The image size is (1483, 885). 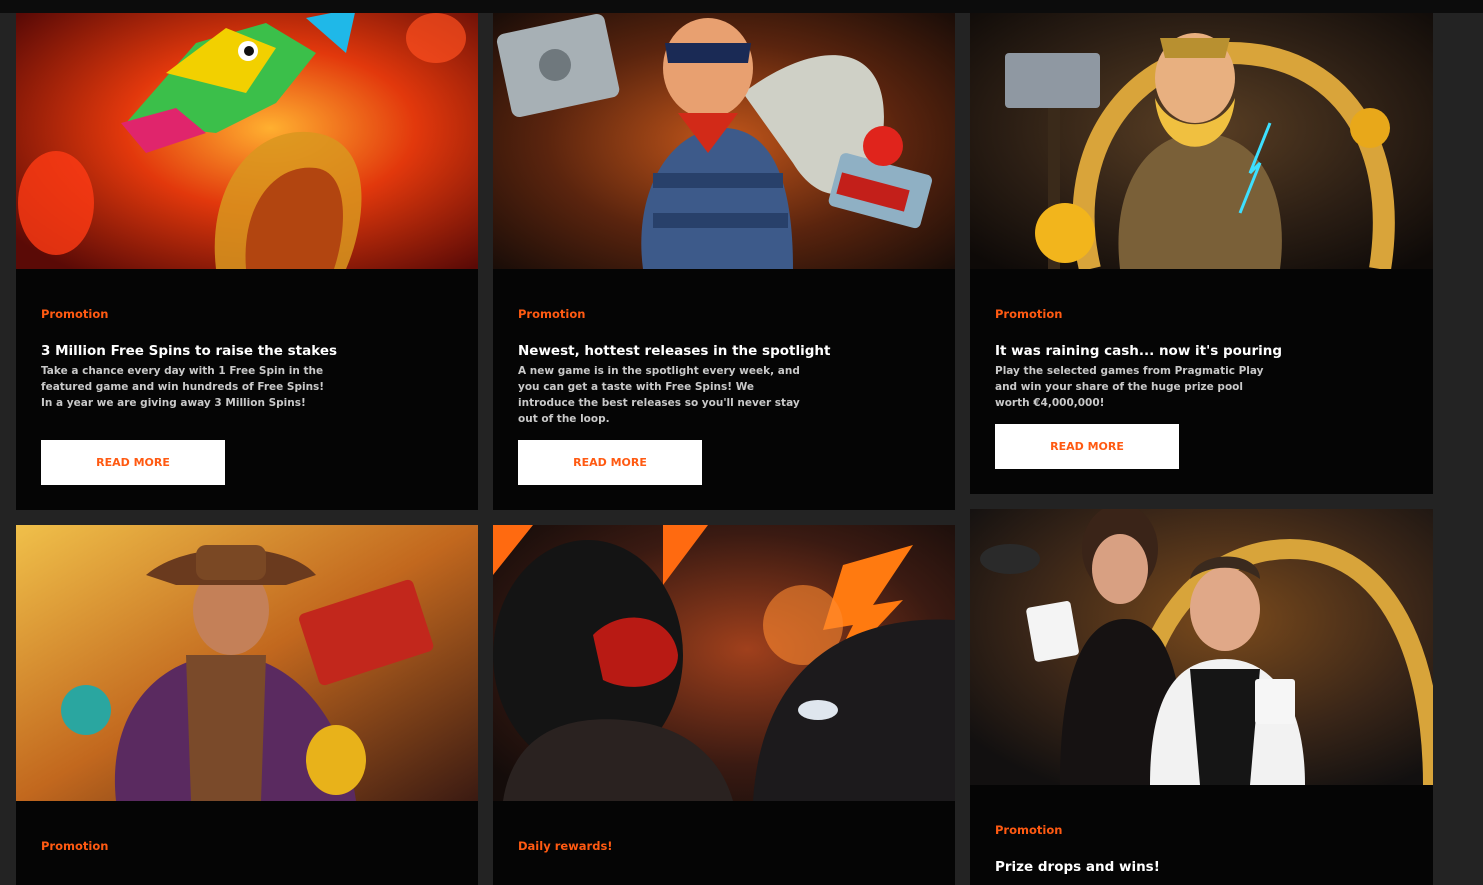 I want to click on viking-slot-artwork, so click(x=1201, y=141).